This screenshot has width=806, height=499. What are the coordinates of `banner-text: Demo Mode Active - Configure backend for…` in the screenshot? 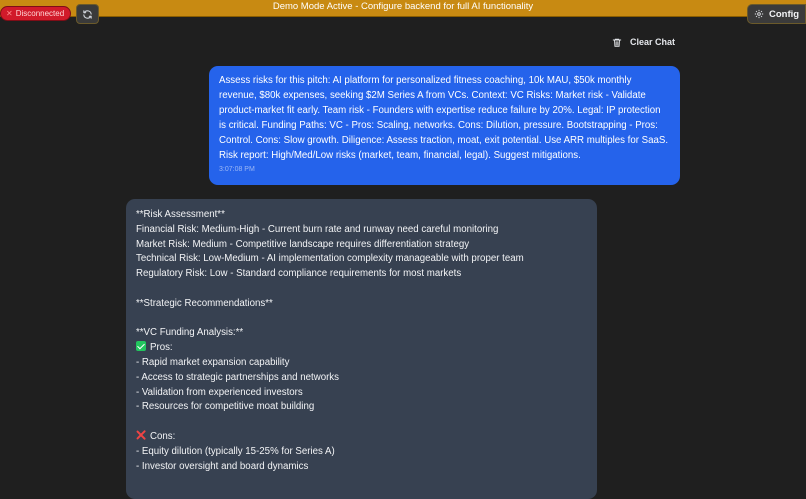 It's located at (403, 6).